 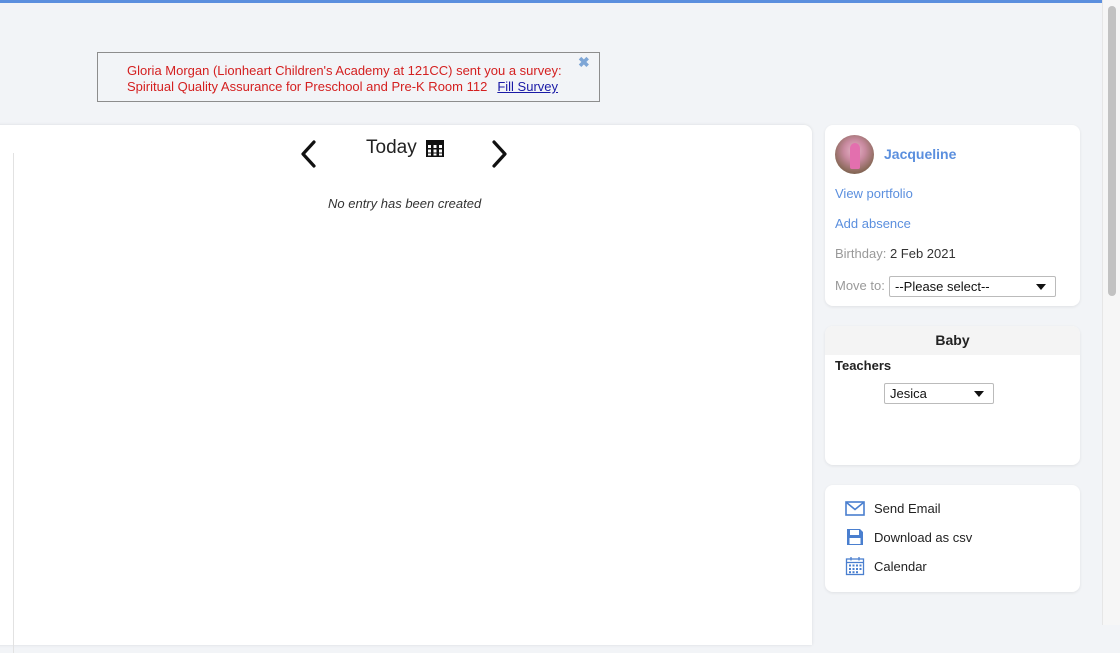 I want to click on download-csv-button: Download as csv, so click(x=908, y=537).